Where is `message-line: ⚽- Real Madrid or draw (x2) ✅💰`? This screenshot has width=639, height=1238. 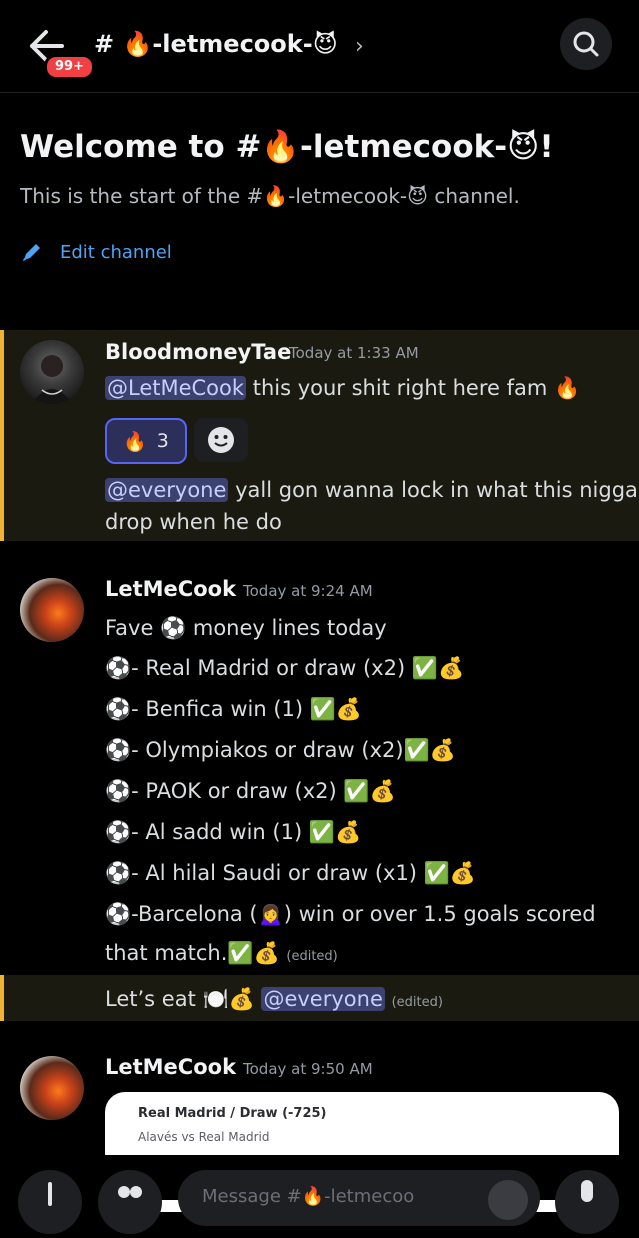 message-line: ⚽- Real Madrid or draw (x2) ✅💰 is located at coordinates (285, 668).